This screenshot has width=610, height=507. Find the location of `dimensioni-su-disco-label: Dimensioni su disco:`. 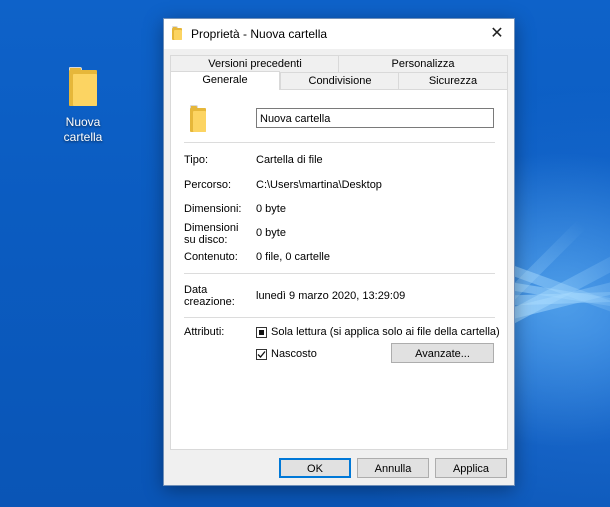

dimensioni-su-disco-label: Dimensioni su disco: is located at coordinates (211, 234).